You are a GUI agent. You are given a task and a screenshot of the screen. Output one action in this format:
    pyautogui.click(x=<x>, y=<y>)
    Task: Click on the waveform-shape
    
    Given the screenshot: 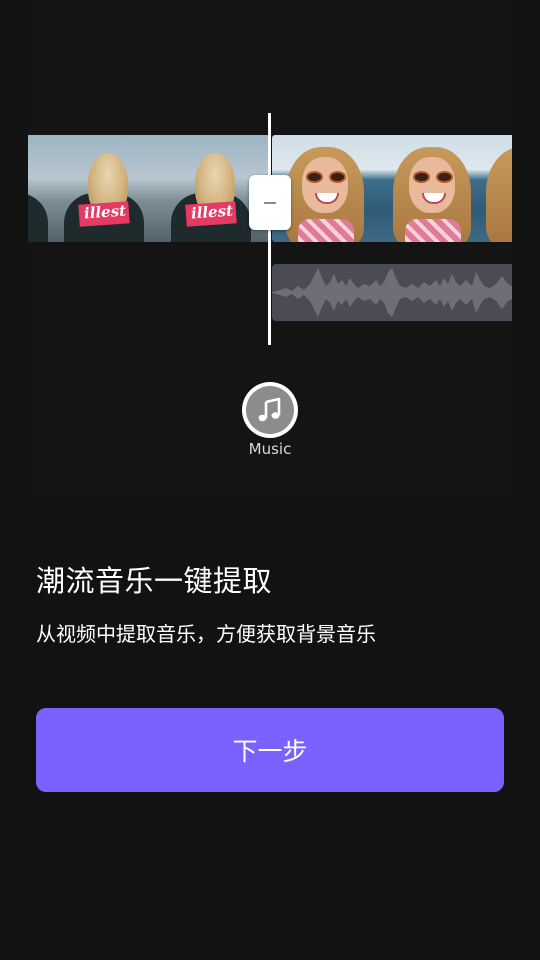 What is the action you would take?
    pyautogui.click(x=392, y=292)
    